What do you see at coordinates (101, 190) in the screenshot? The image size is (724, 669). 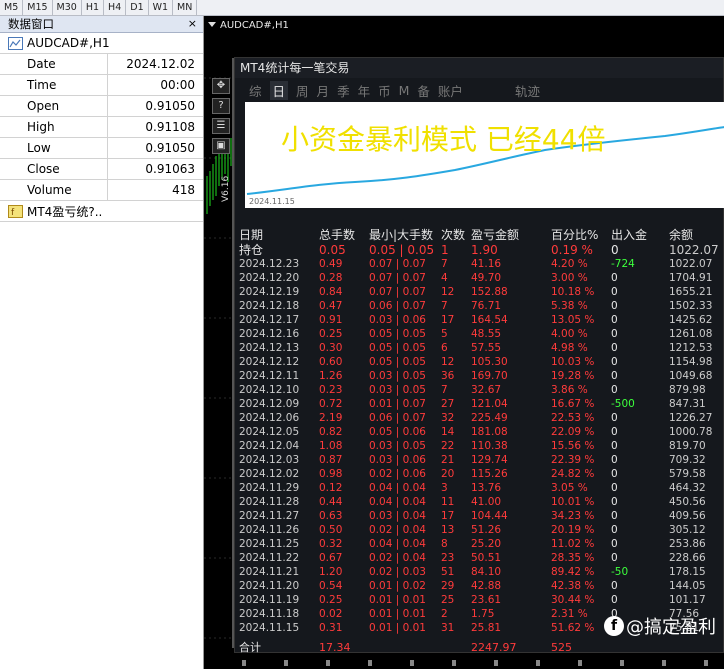 I see `data-window-row: Volume 418` at bounding box center [101, 190].